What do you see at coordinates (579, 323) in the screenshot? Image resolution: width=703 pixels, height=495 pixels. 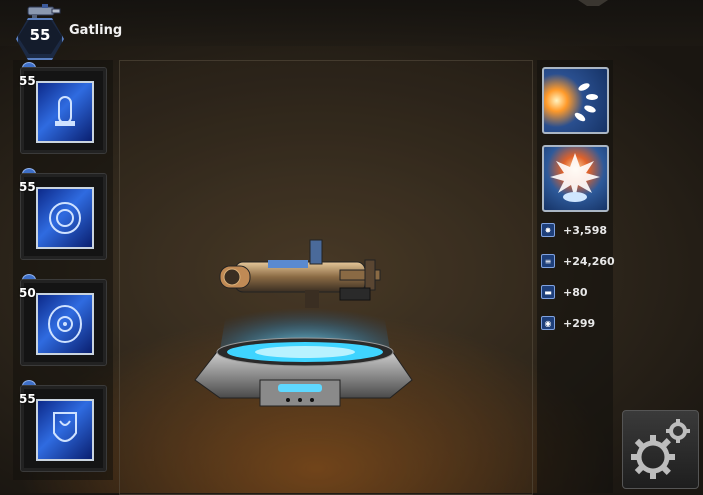 I see `stat-accuracy-value: +299` at bounding box center [579, 323].